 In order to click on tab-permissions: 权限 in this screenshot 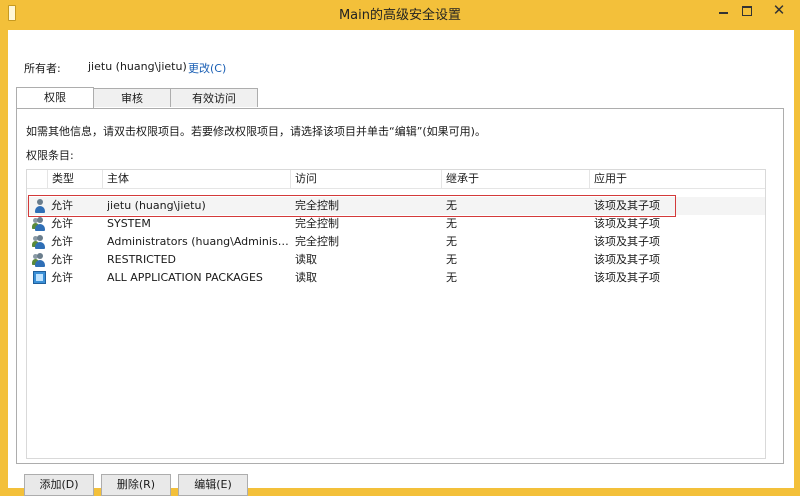, I will do `click(55, 97)`.